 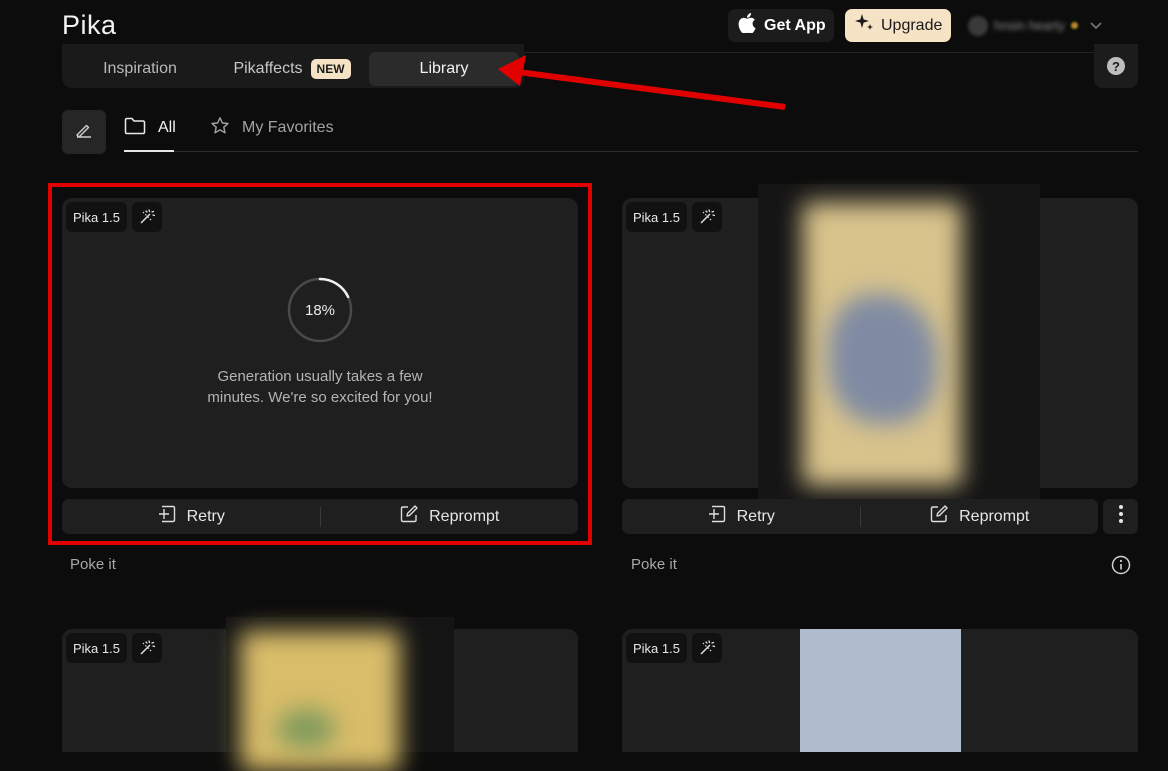 I want to click on avatar, so click(x=978, y=25).